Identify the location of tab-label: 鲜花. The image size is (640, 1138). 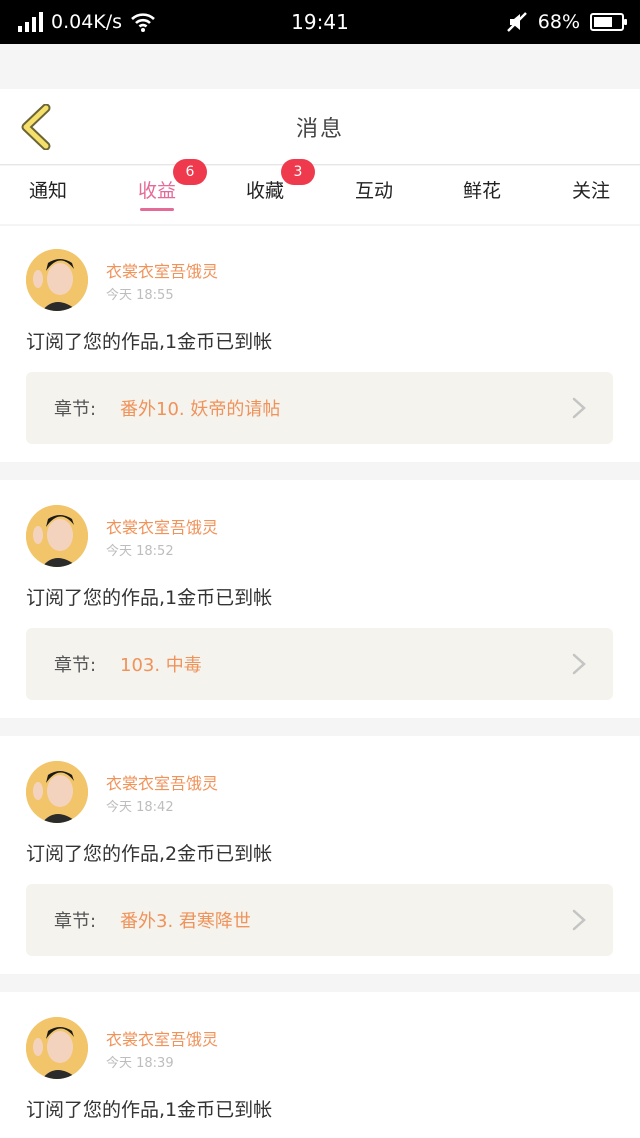
(481, 191).